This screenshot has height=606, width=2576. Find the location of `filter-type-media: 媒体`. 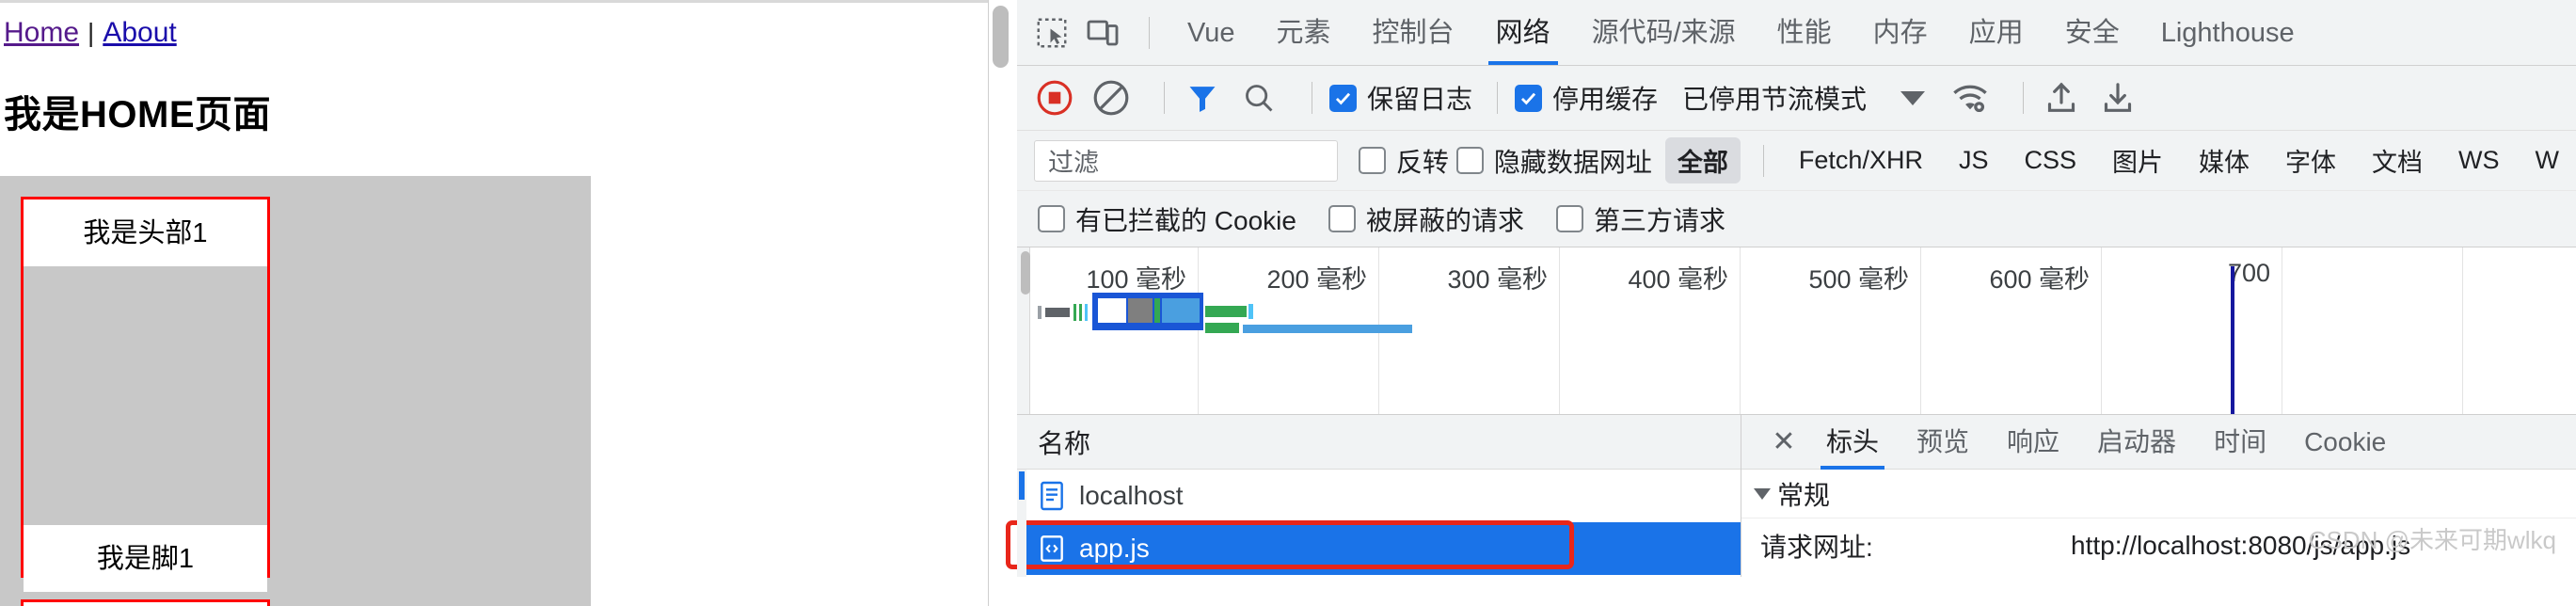

filter-type-media: 媒体 is located at coordinates (2224, 160).